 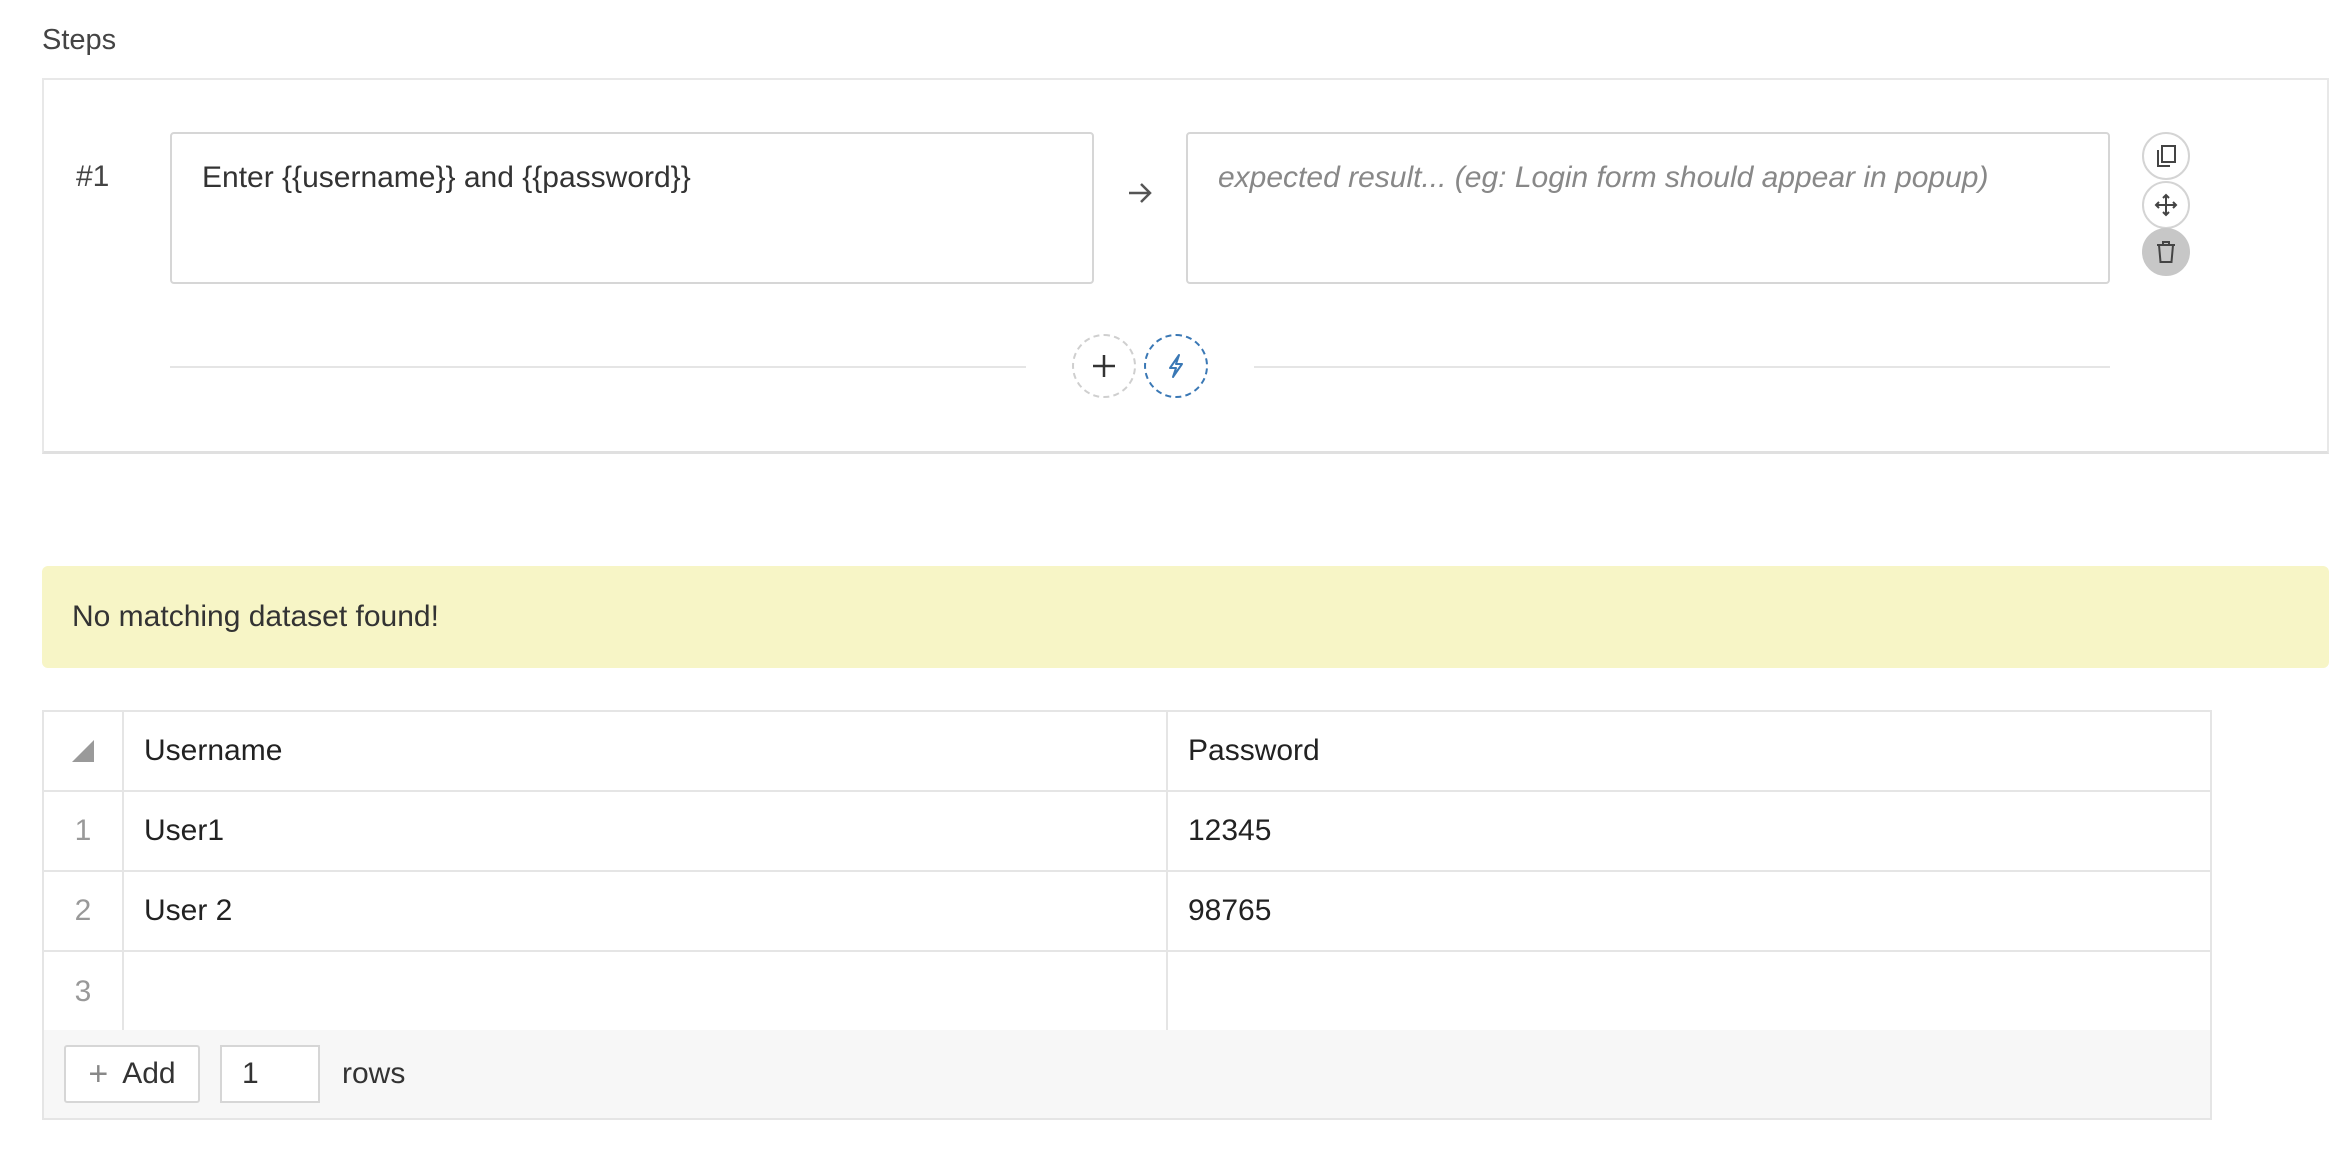 I want to click on alert-message: No matching dataset found!, so click(x=255, y=616).